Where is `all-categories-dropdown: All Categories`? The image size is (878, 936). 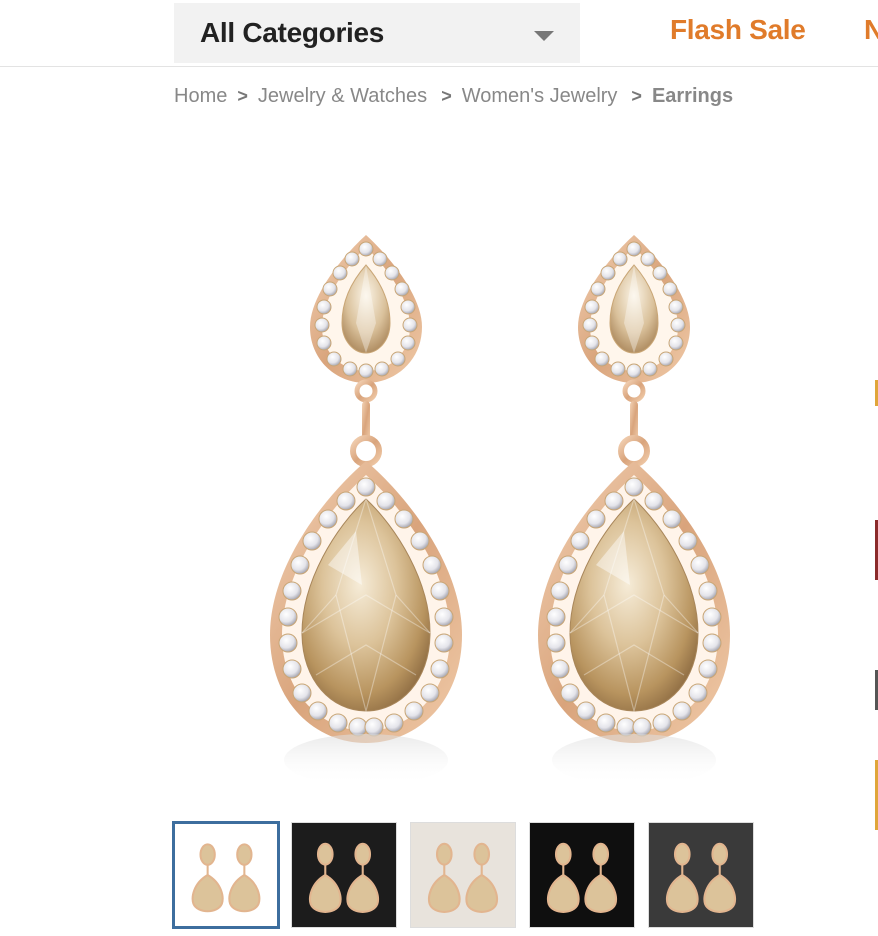
all-categories-dropdown: All Categories is located at coordinates (377, 33).